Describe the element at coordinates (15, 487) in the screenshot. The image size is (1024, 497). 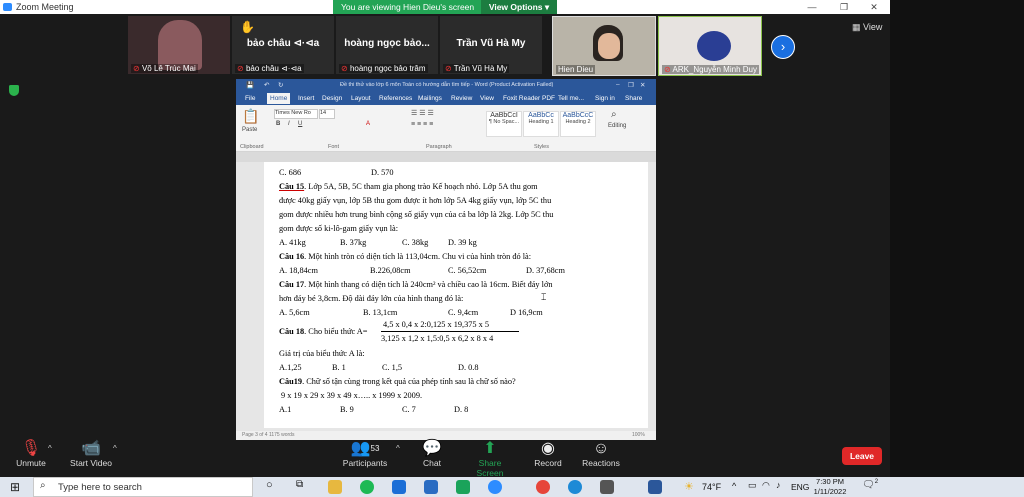
I see `windows-start-icon: ⊞` at that location.